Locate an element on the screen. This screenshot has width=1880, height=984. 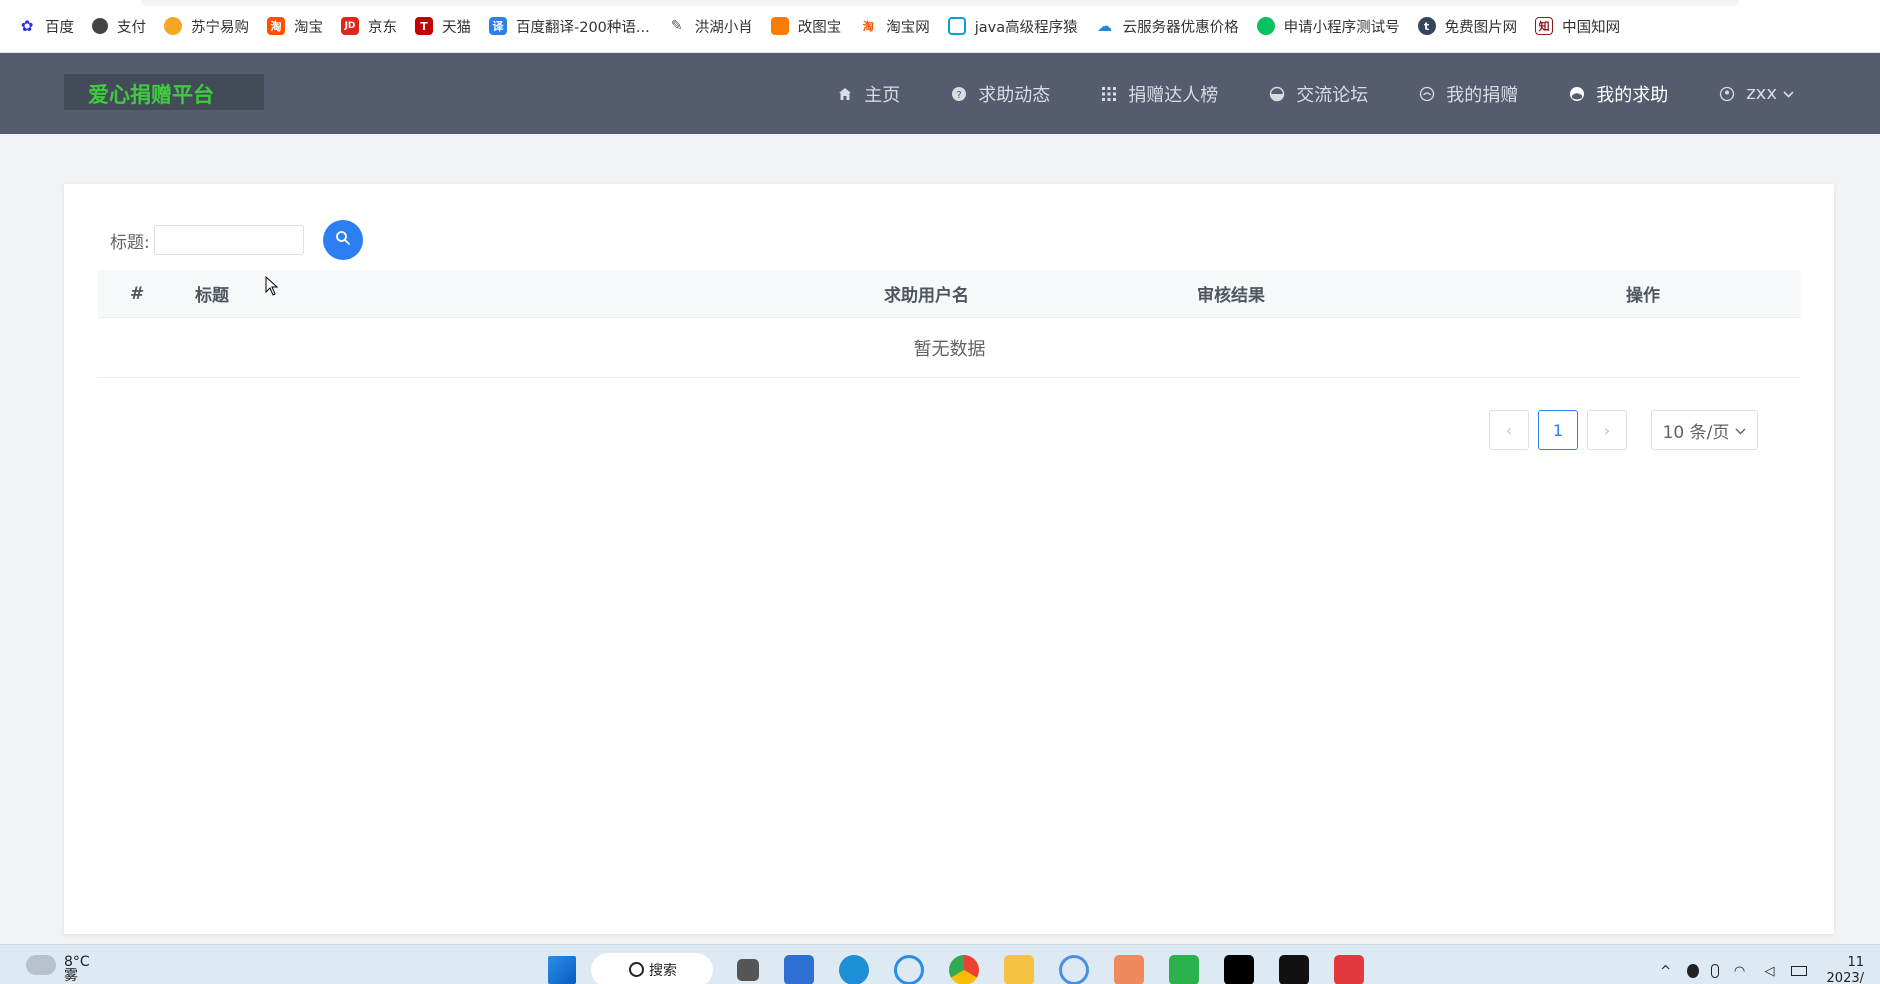
search-button is located at coordinates (342, 240).